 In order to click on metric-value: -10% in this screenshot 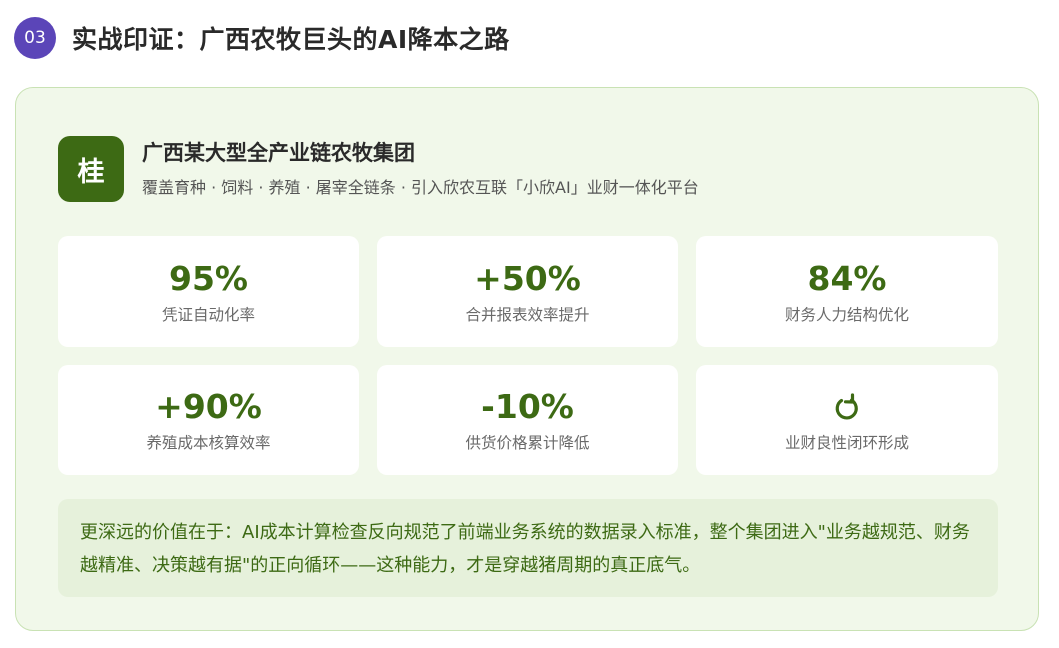, I will do `click(527, 406)`.